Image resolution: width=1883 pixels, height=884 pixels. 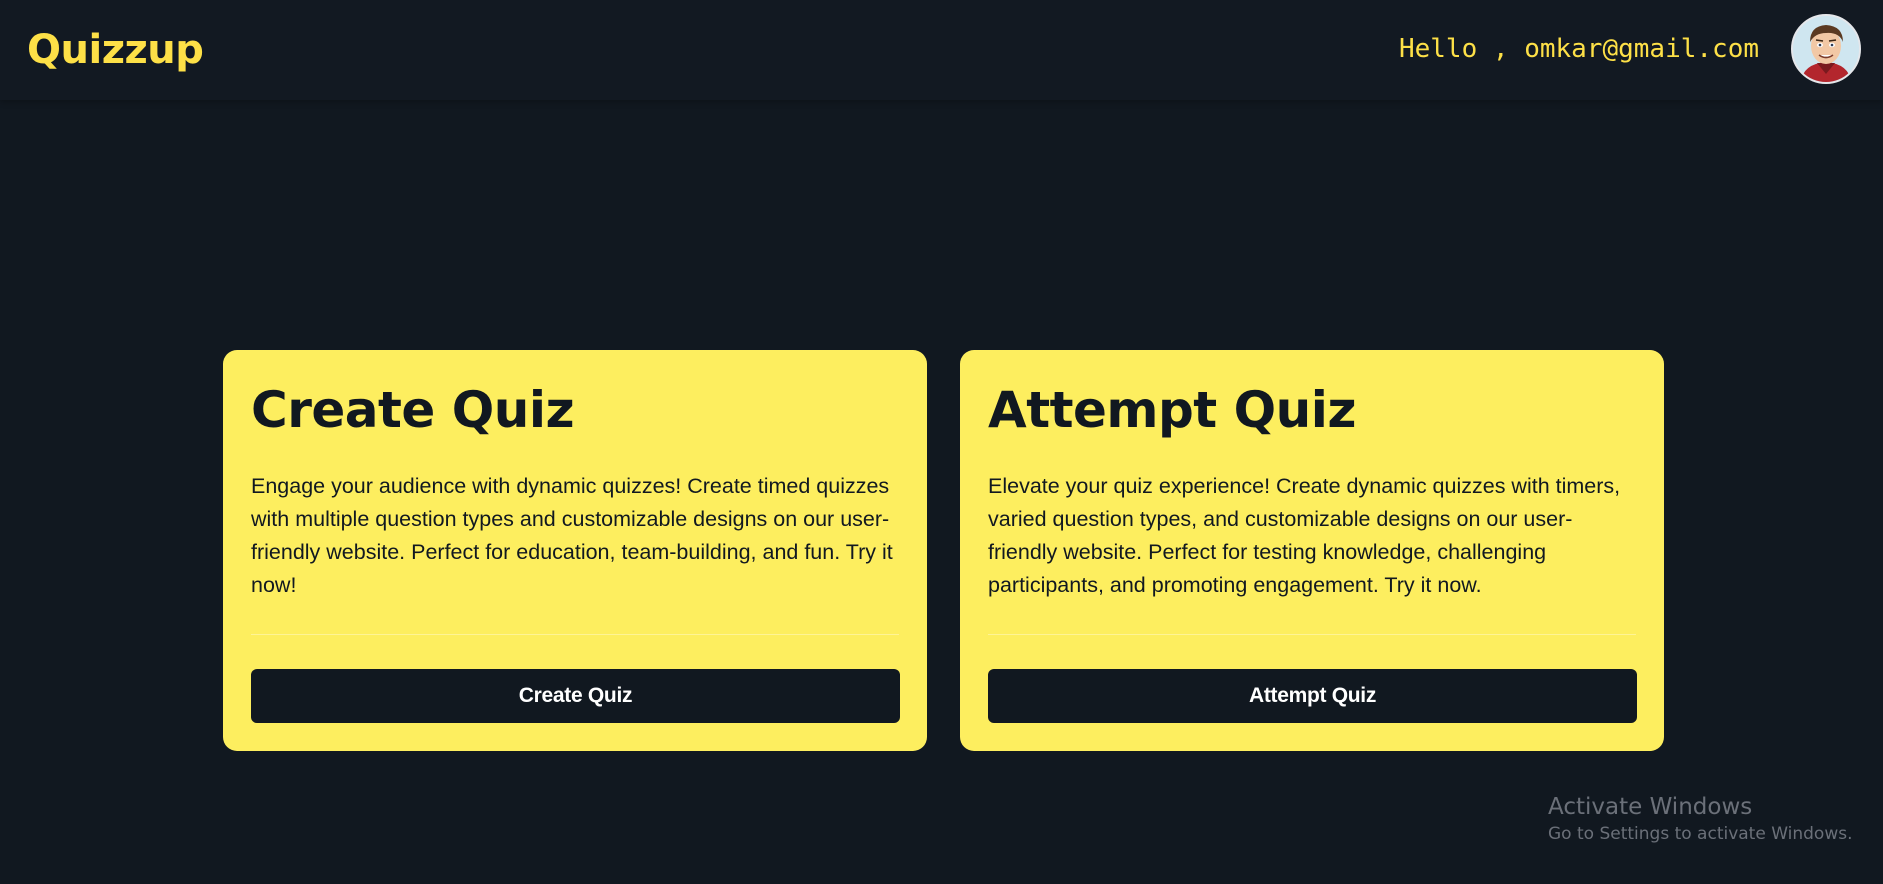 I want to click on user-avatar-icon, so click(x=1826, y=49).